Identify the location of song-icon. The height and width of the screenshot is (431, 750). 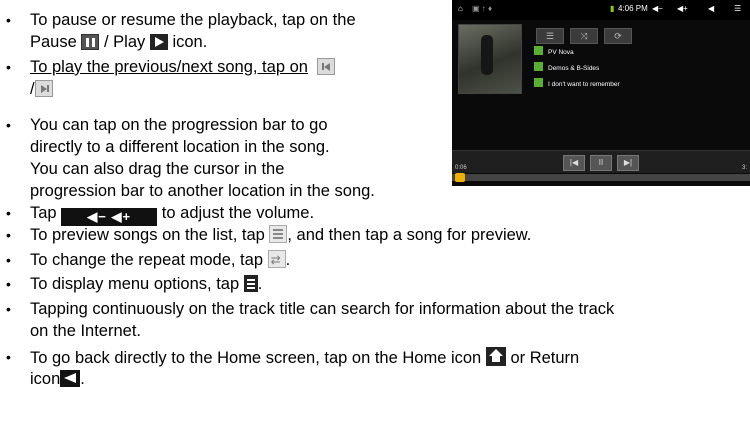
(538, 82).